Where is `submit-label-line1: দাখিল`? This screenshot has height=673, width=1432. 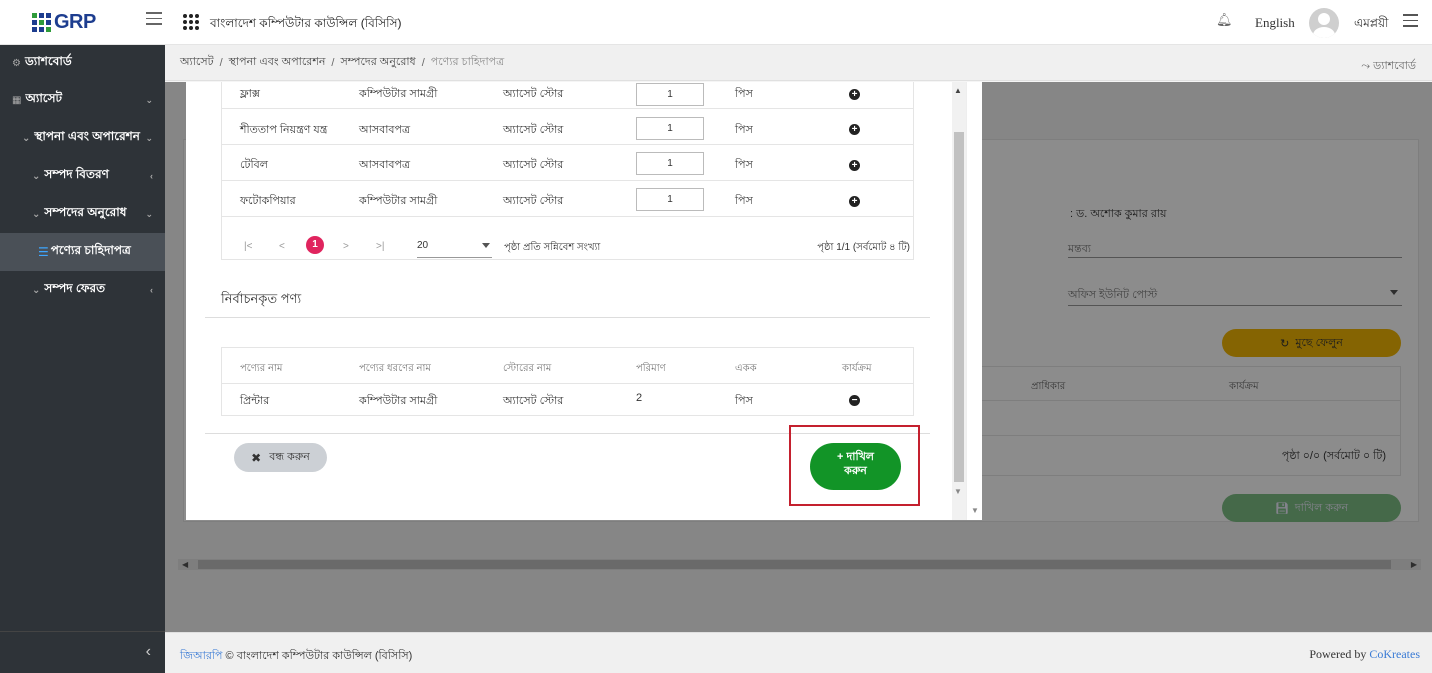 submit-label-line1: দাখিল is located at coordinates (860, 457).